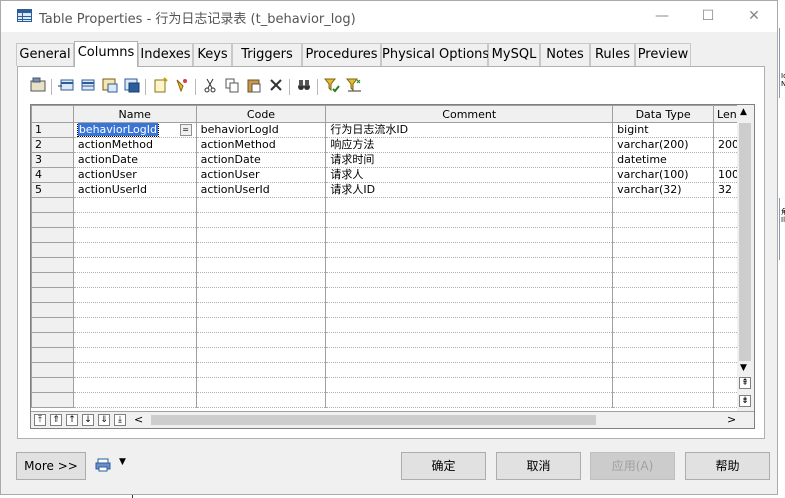  What do you see at coordinates (261, 145) in the screenshot?
I see `cell-code: actionMethod` at bounding box center [261, 145].